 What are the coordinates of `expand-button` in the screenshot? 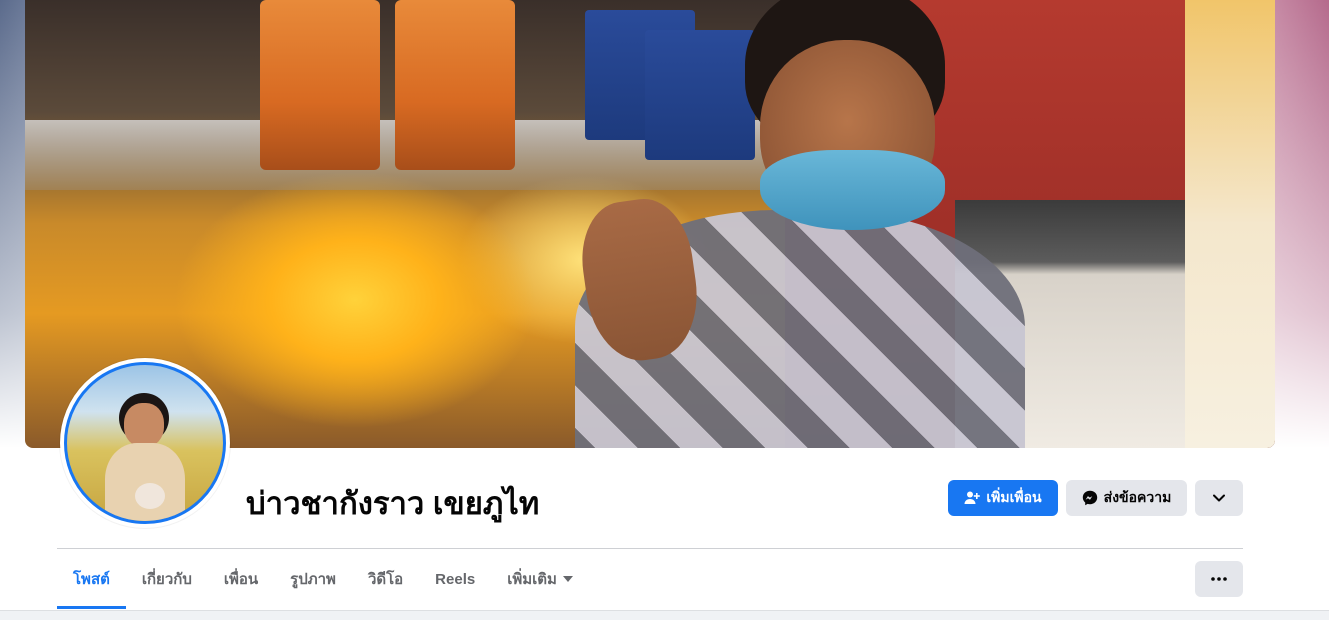 It's located at (1219, 498).